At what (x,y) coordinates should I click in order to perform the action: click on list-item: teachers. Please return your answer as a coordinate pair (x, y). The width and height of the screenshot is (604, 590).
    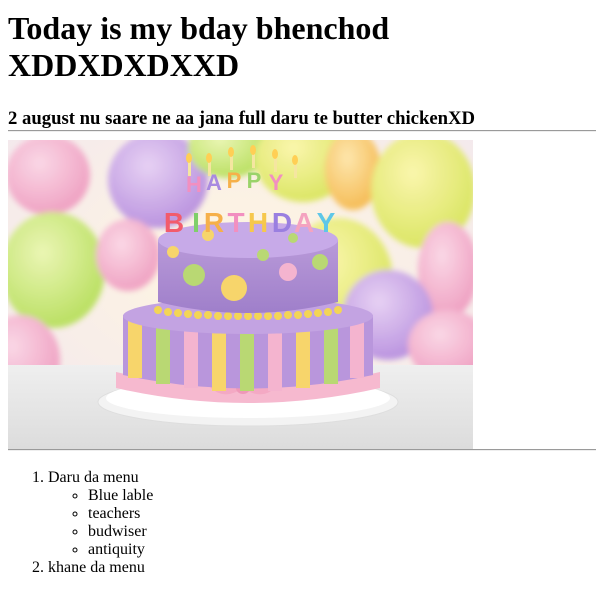
    Looking at the image, I should click on (342, 514).